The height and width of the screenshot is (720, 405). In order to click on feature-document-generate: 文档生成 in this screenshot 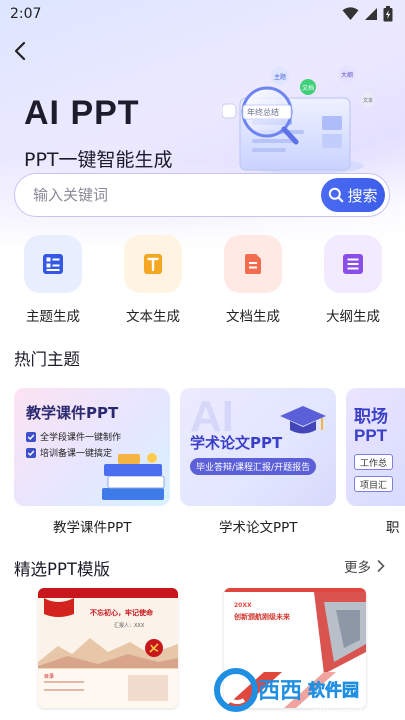, I will do `click(253, 280)`.